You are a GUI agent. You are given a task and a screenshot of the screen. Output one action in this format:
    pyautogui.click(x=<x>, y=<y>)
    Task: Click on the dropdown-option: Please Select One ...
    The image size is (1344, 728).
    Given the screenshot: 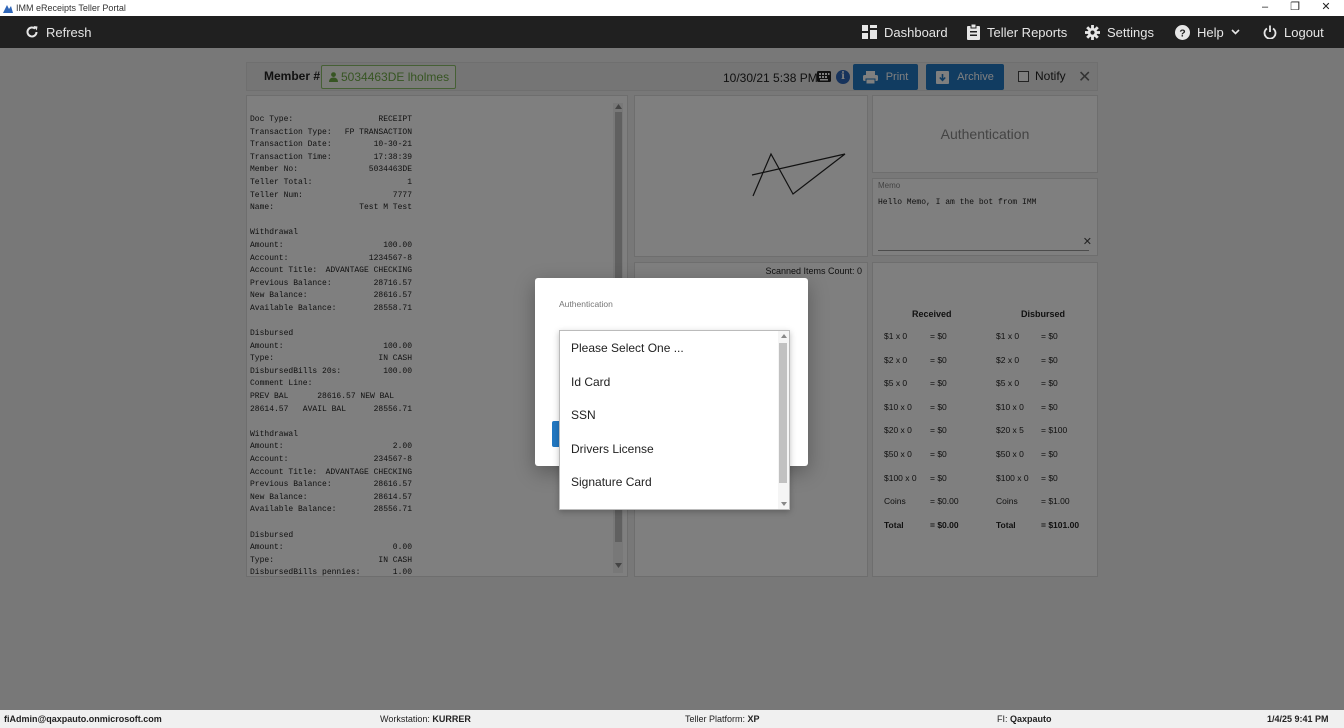 What is the action you would take?
    pyautogui.click(x=627, y=348)
    